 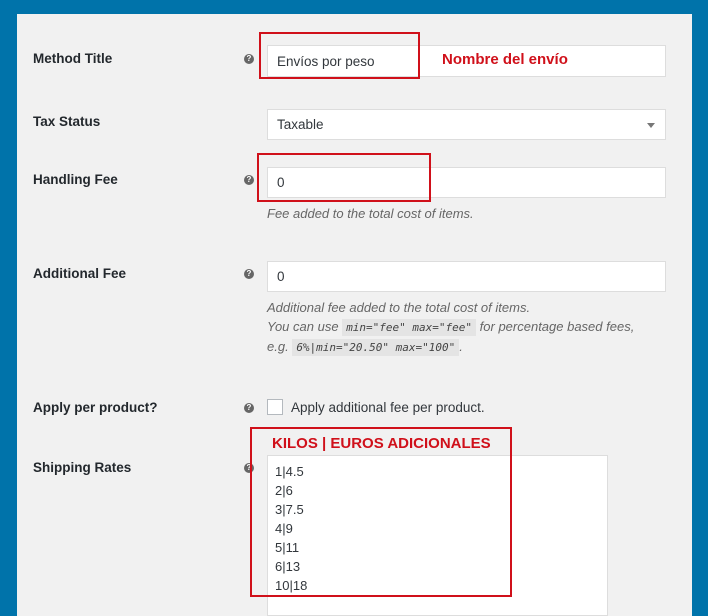 What do you see at coordinates (303, 326) in the screenshot?
I see `description-text: You can use` at bounding box center [303, 326].